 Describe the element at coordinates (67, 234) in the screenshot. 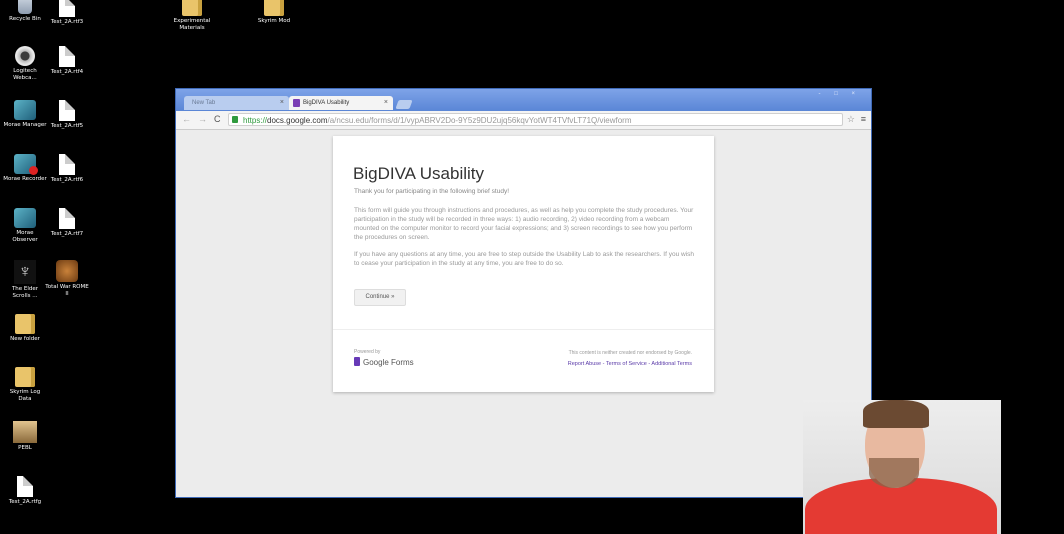

I see `desktop-item-label: Test_2A.rtf7` at that location.